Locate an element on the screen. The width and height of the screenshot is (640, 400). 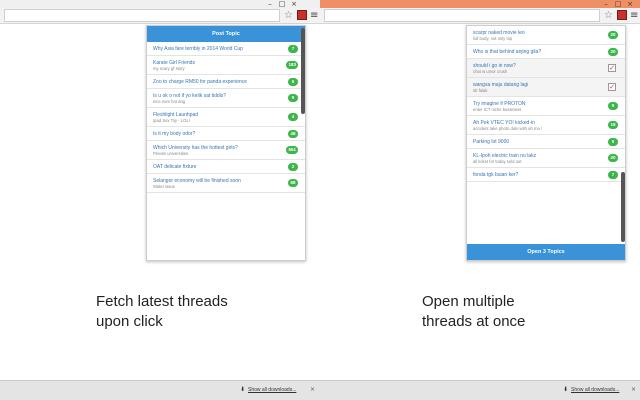
thread-row: Who is that behind anjing gila? 20 is located at coordinates (546, 52).